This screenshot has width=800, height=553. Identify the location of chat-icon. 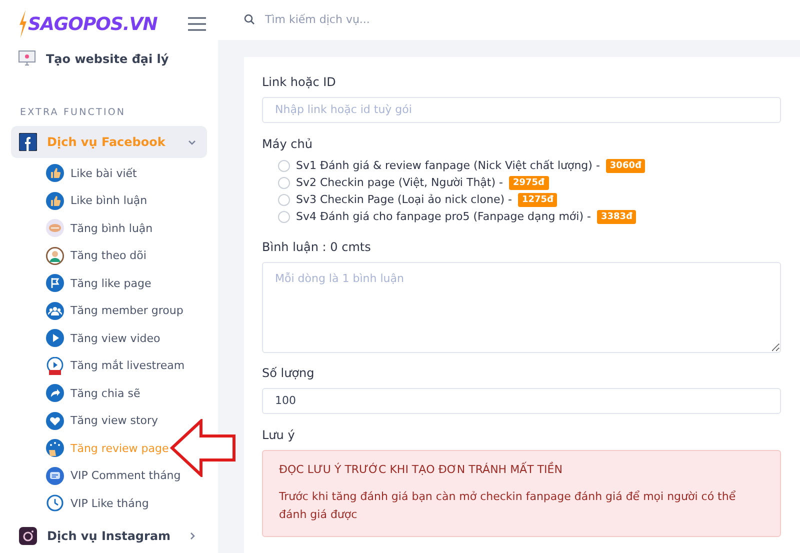
(55, 475).